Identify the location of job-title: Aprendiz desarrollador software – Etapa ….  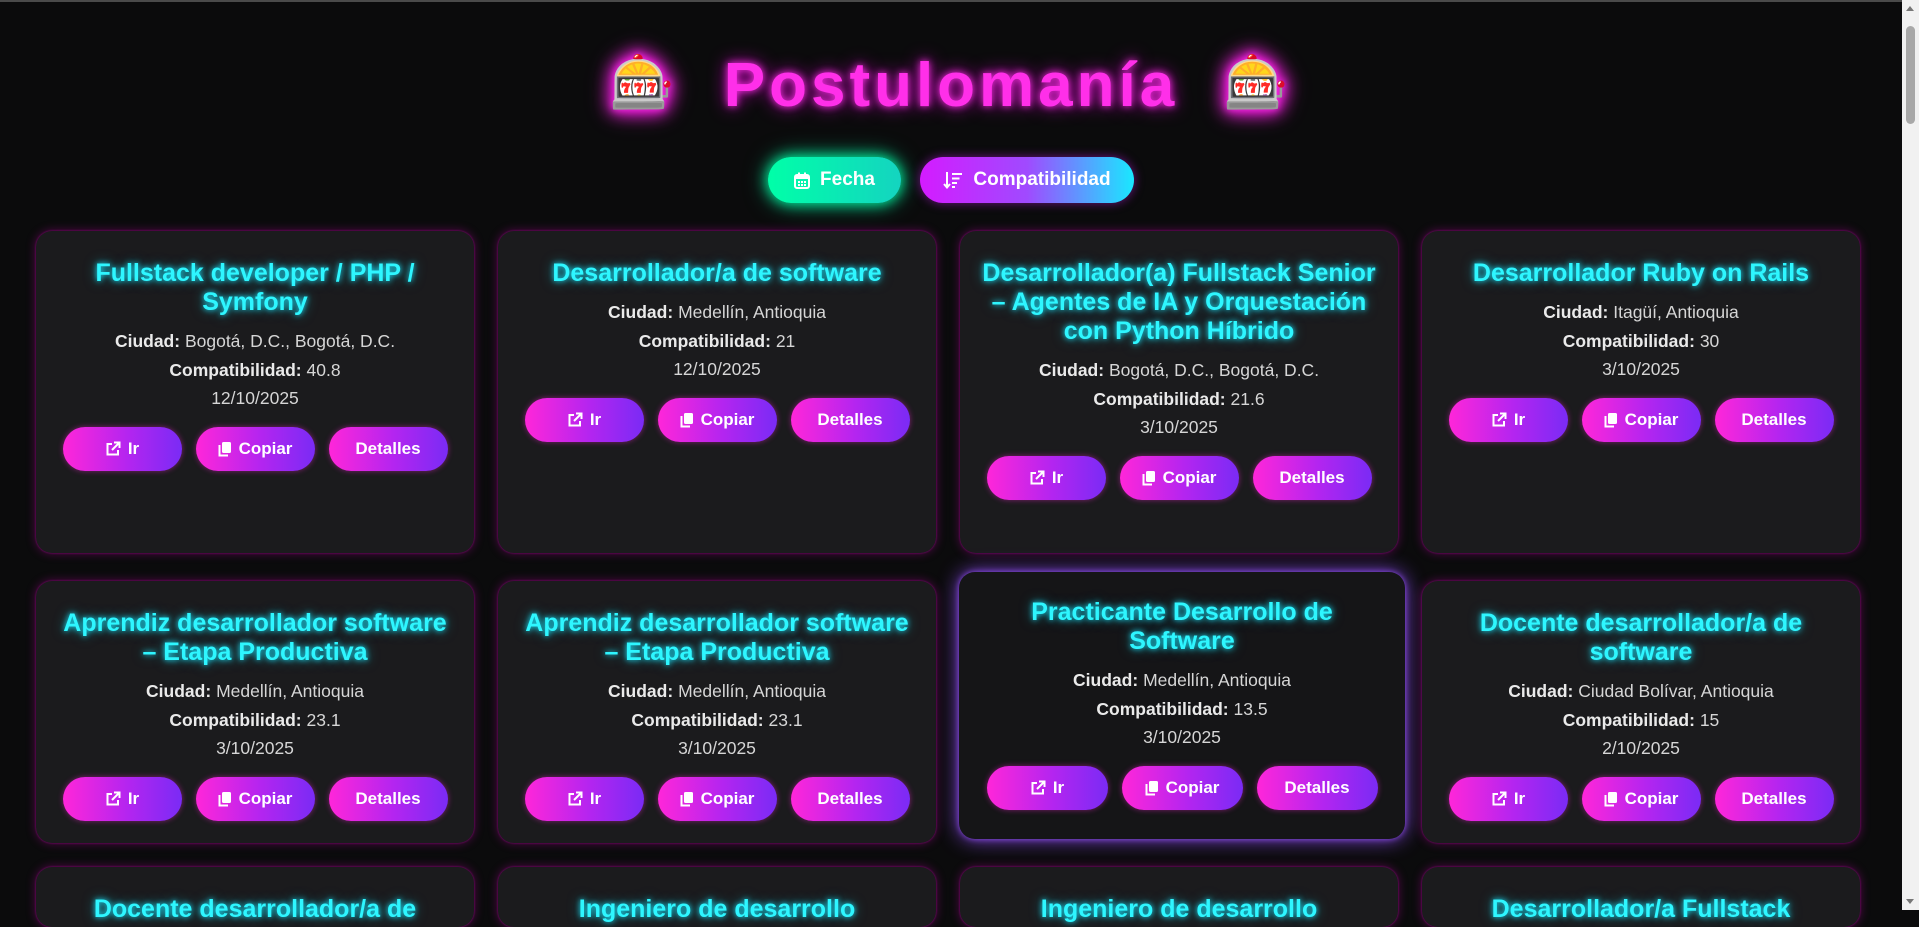
(717, 637).